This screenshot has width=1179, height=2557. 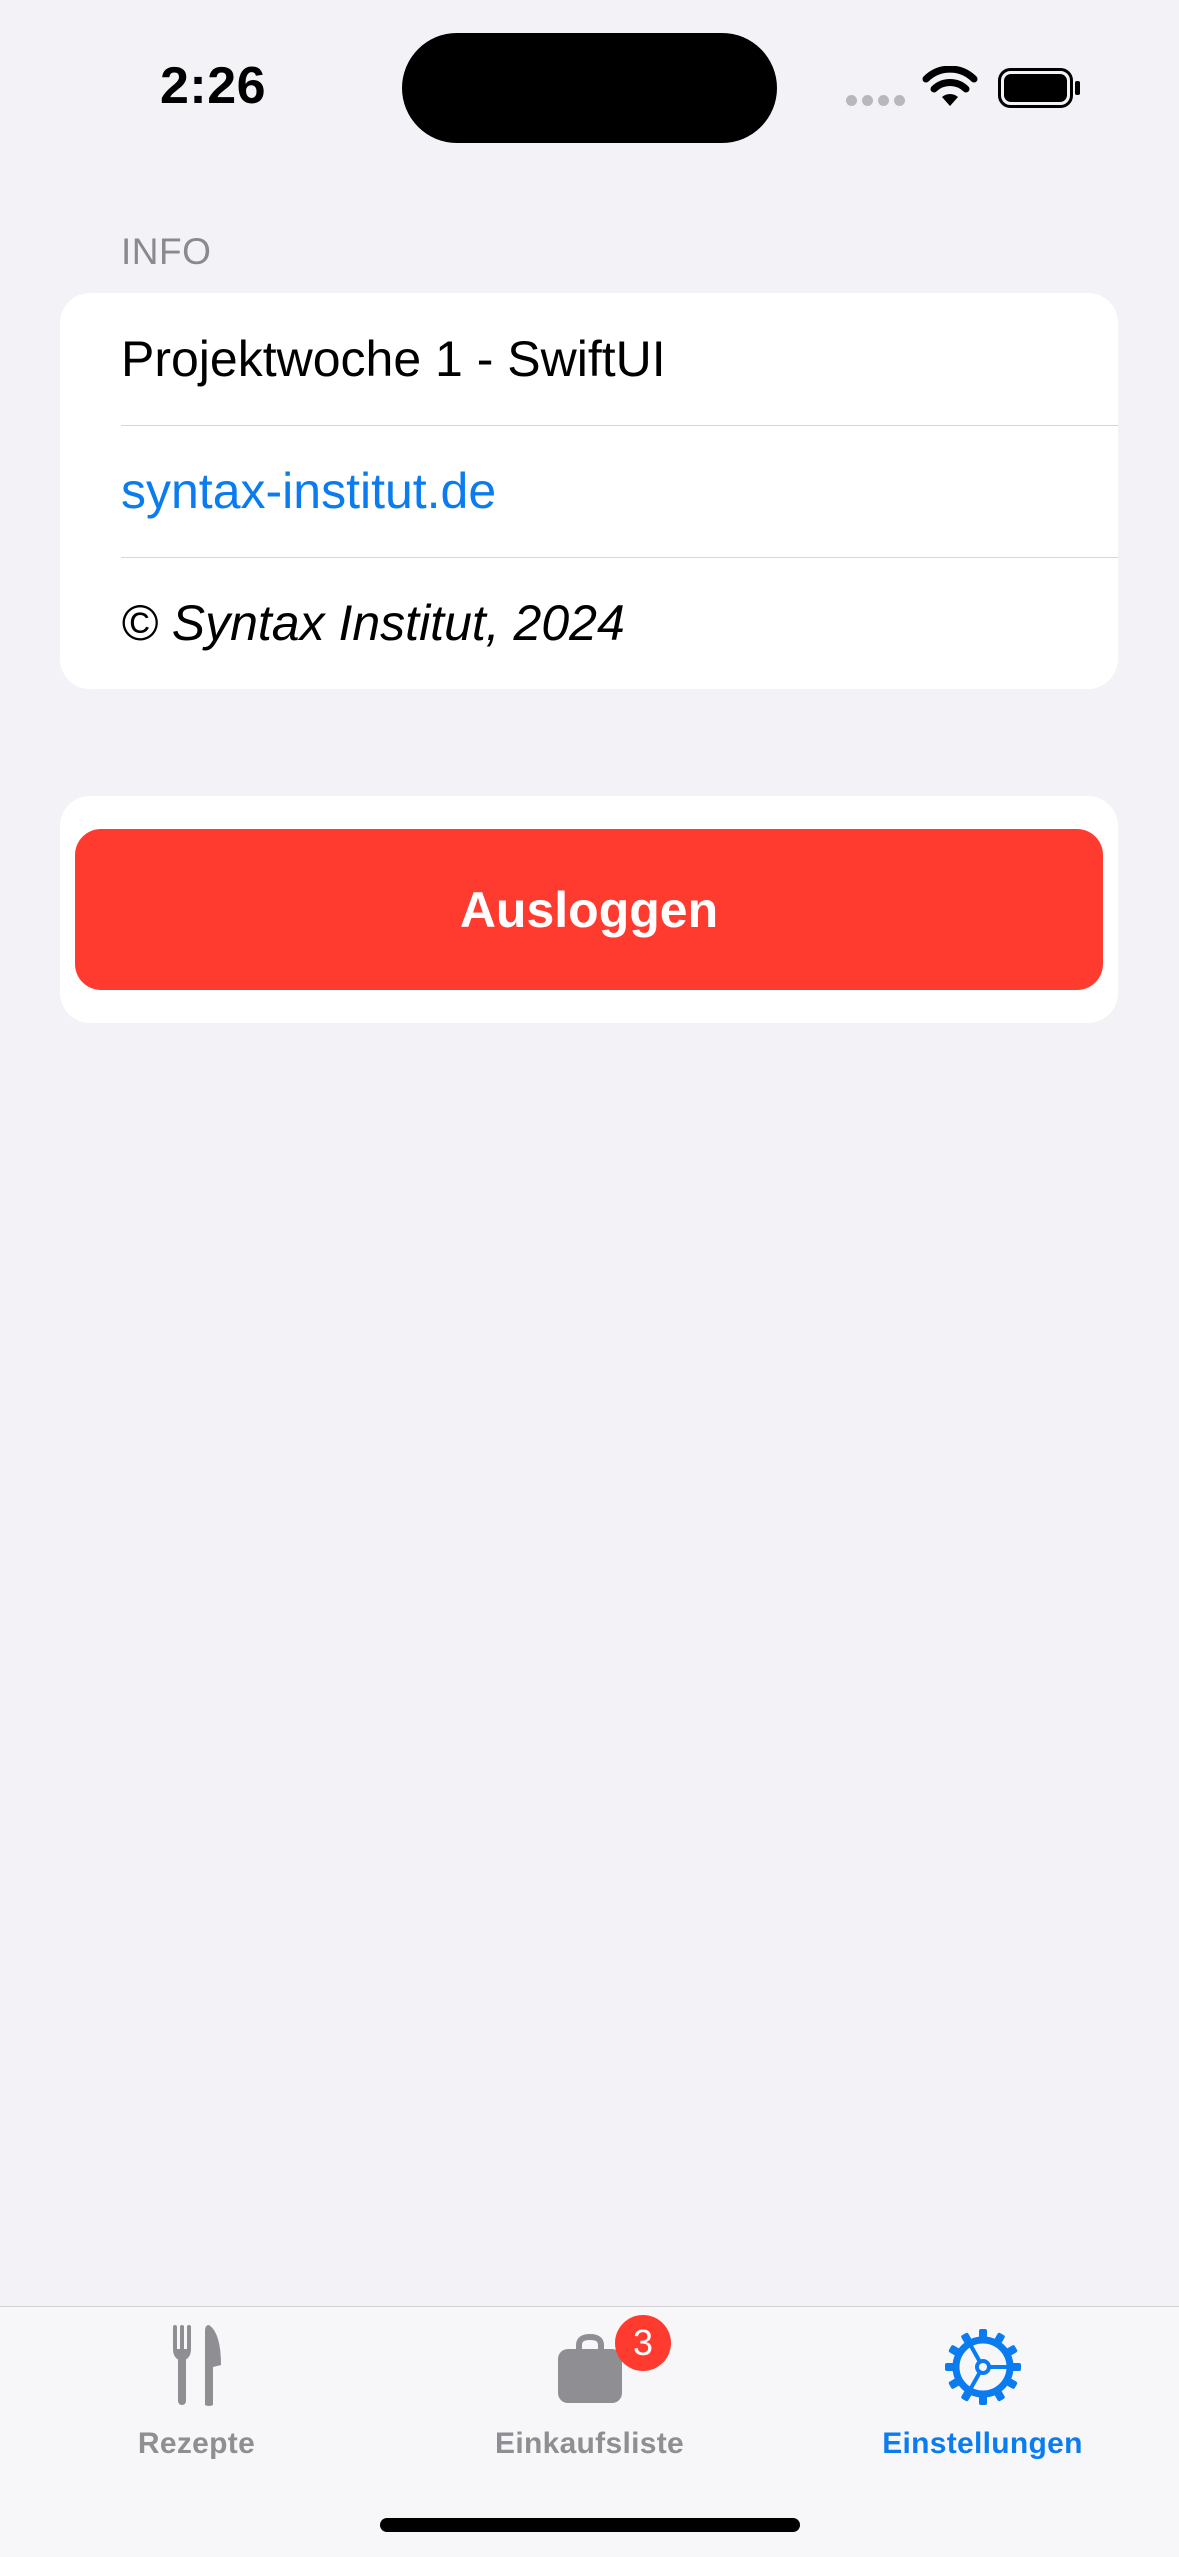 I want to click on battery-icon, so click(x=1039, y=88).